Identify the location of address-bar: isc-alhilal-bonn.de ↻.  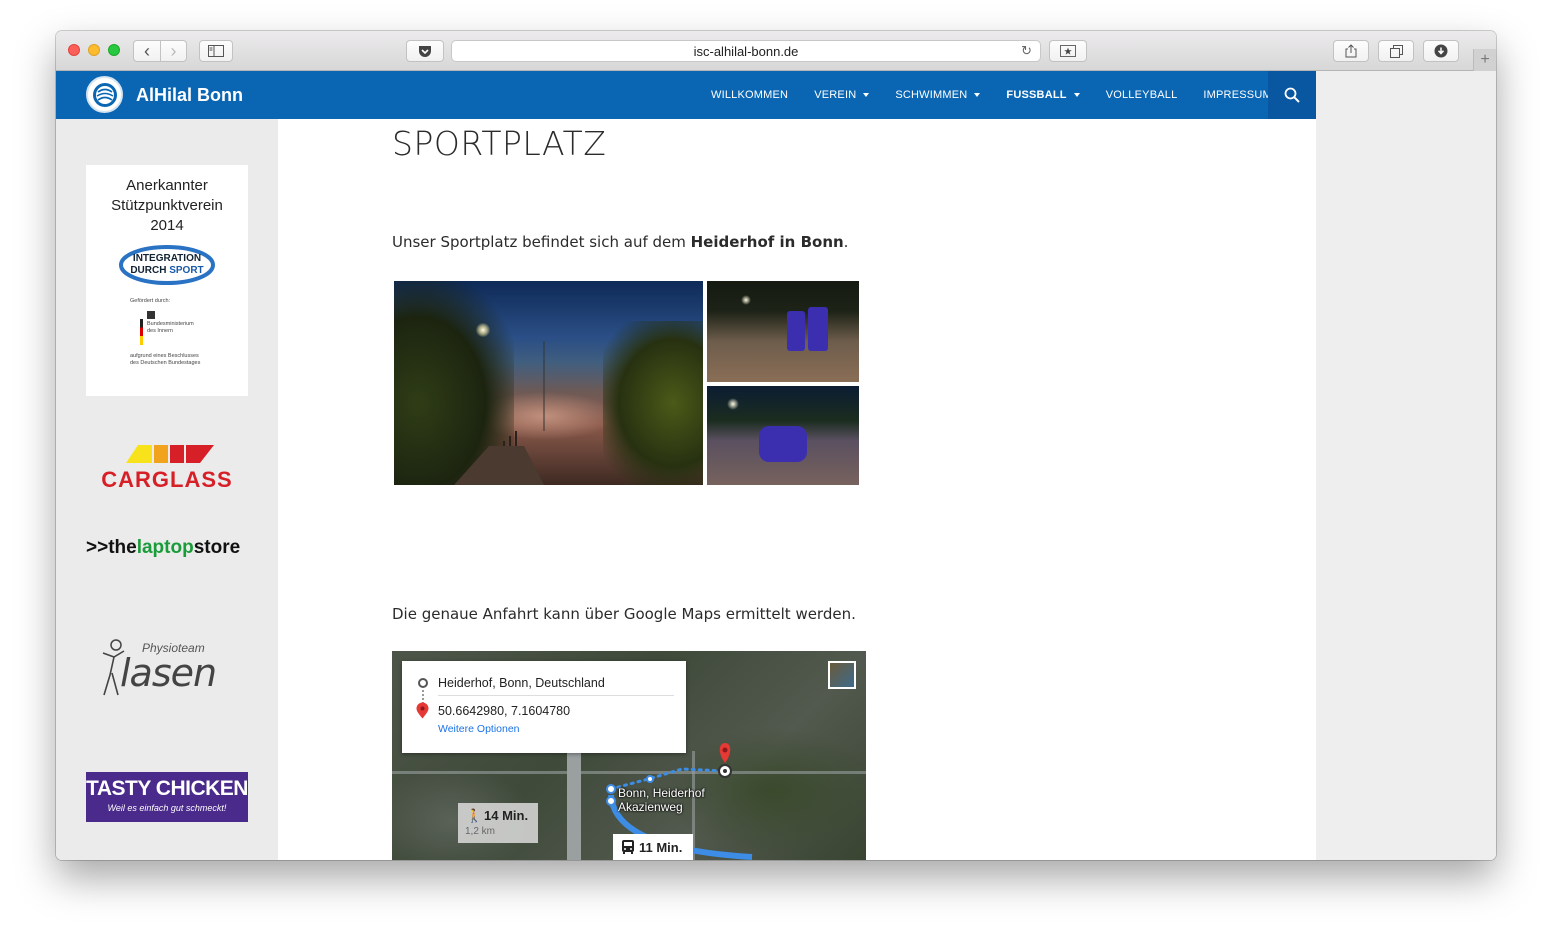
(746, 51).